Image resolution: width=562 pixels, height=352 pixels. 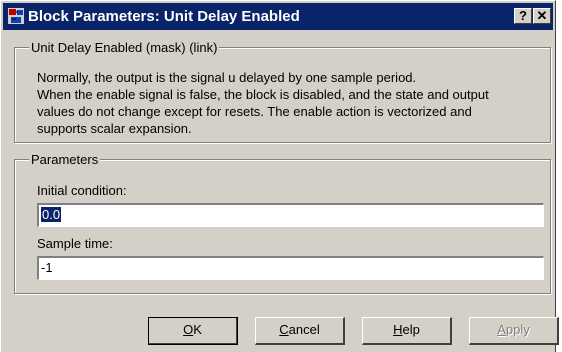 What do you see at coordinates (16, 16) in the screenshot?
I see `simulink-block-icon` at bounding box center [16, 16].